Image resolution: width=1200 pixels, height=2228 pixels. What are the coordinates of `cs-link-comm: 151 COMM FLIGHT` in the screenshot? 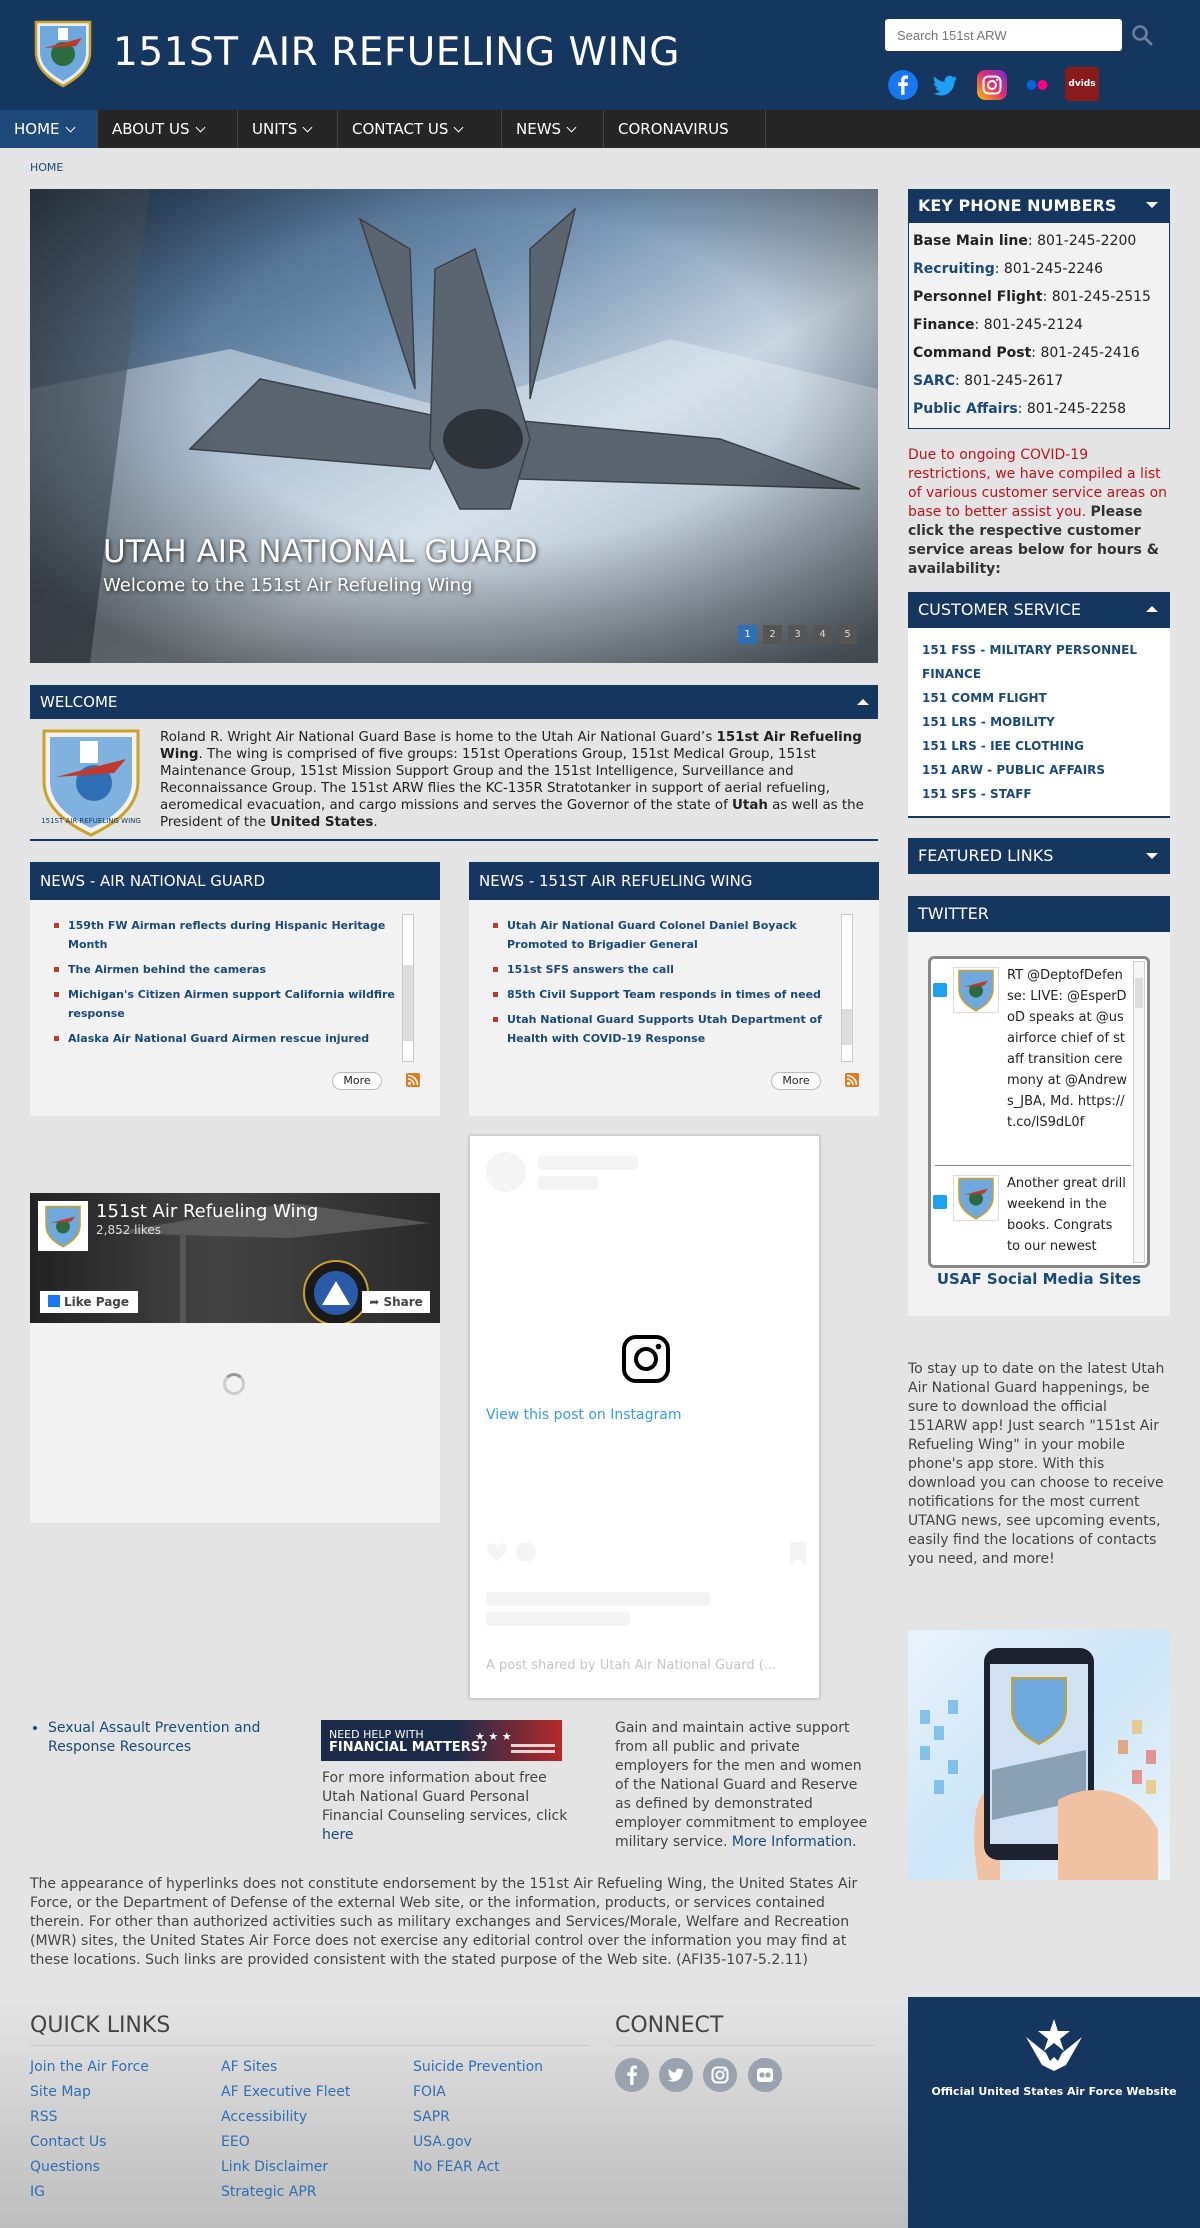 It's located at (1039, 698).